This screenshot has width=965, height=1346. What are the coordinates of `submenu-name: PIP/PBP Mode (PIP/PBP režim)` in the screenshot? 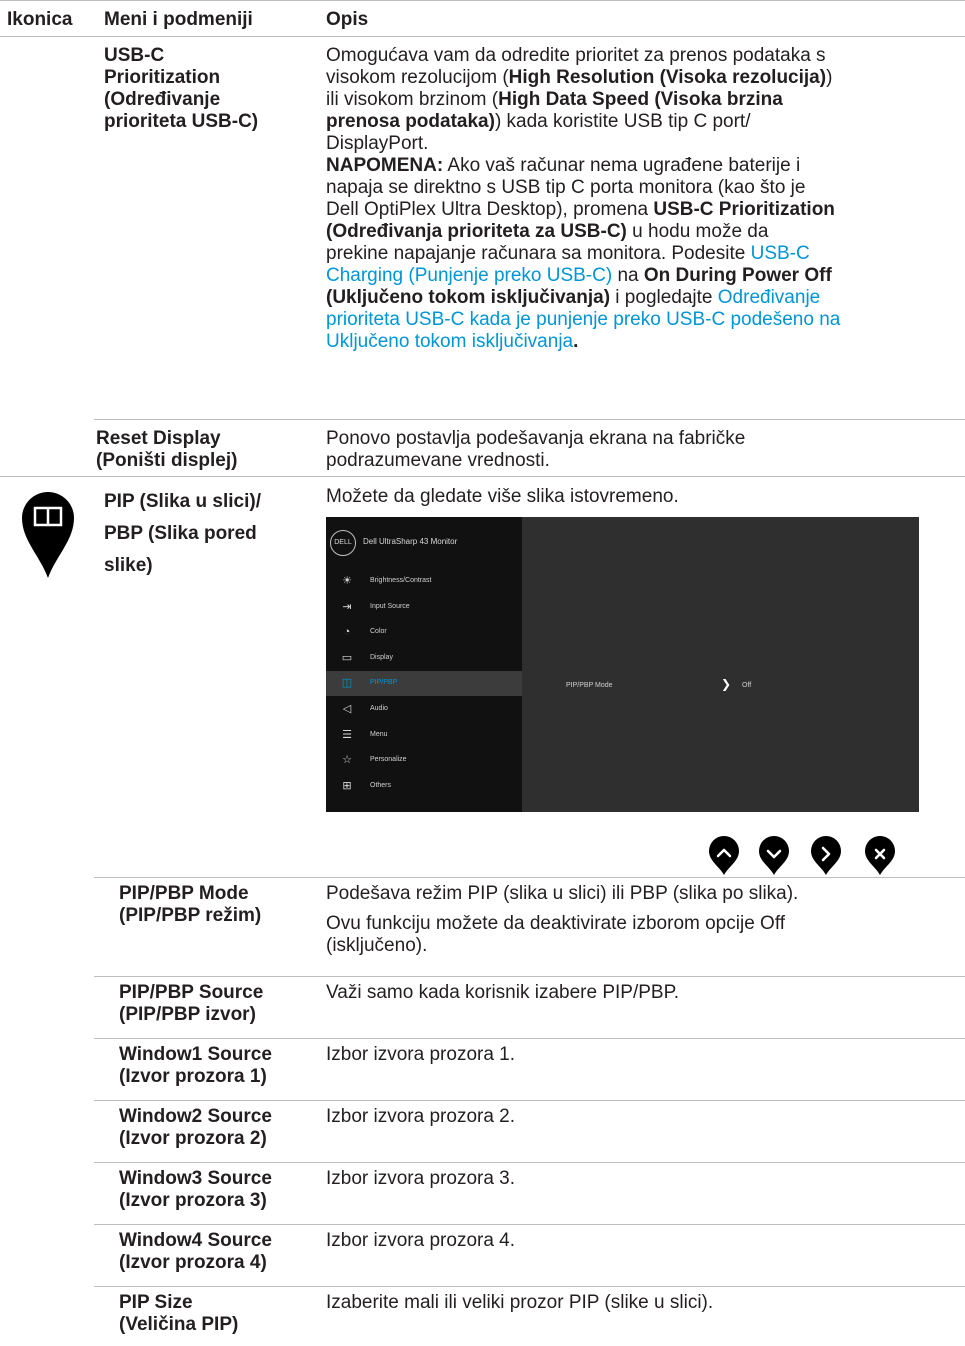 It's located at (190, 905).